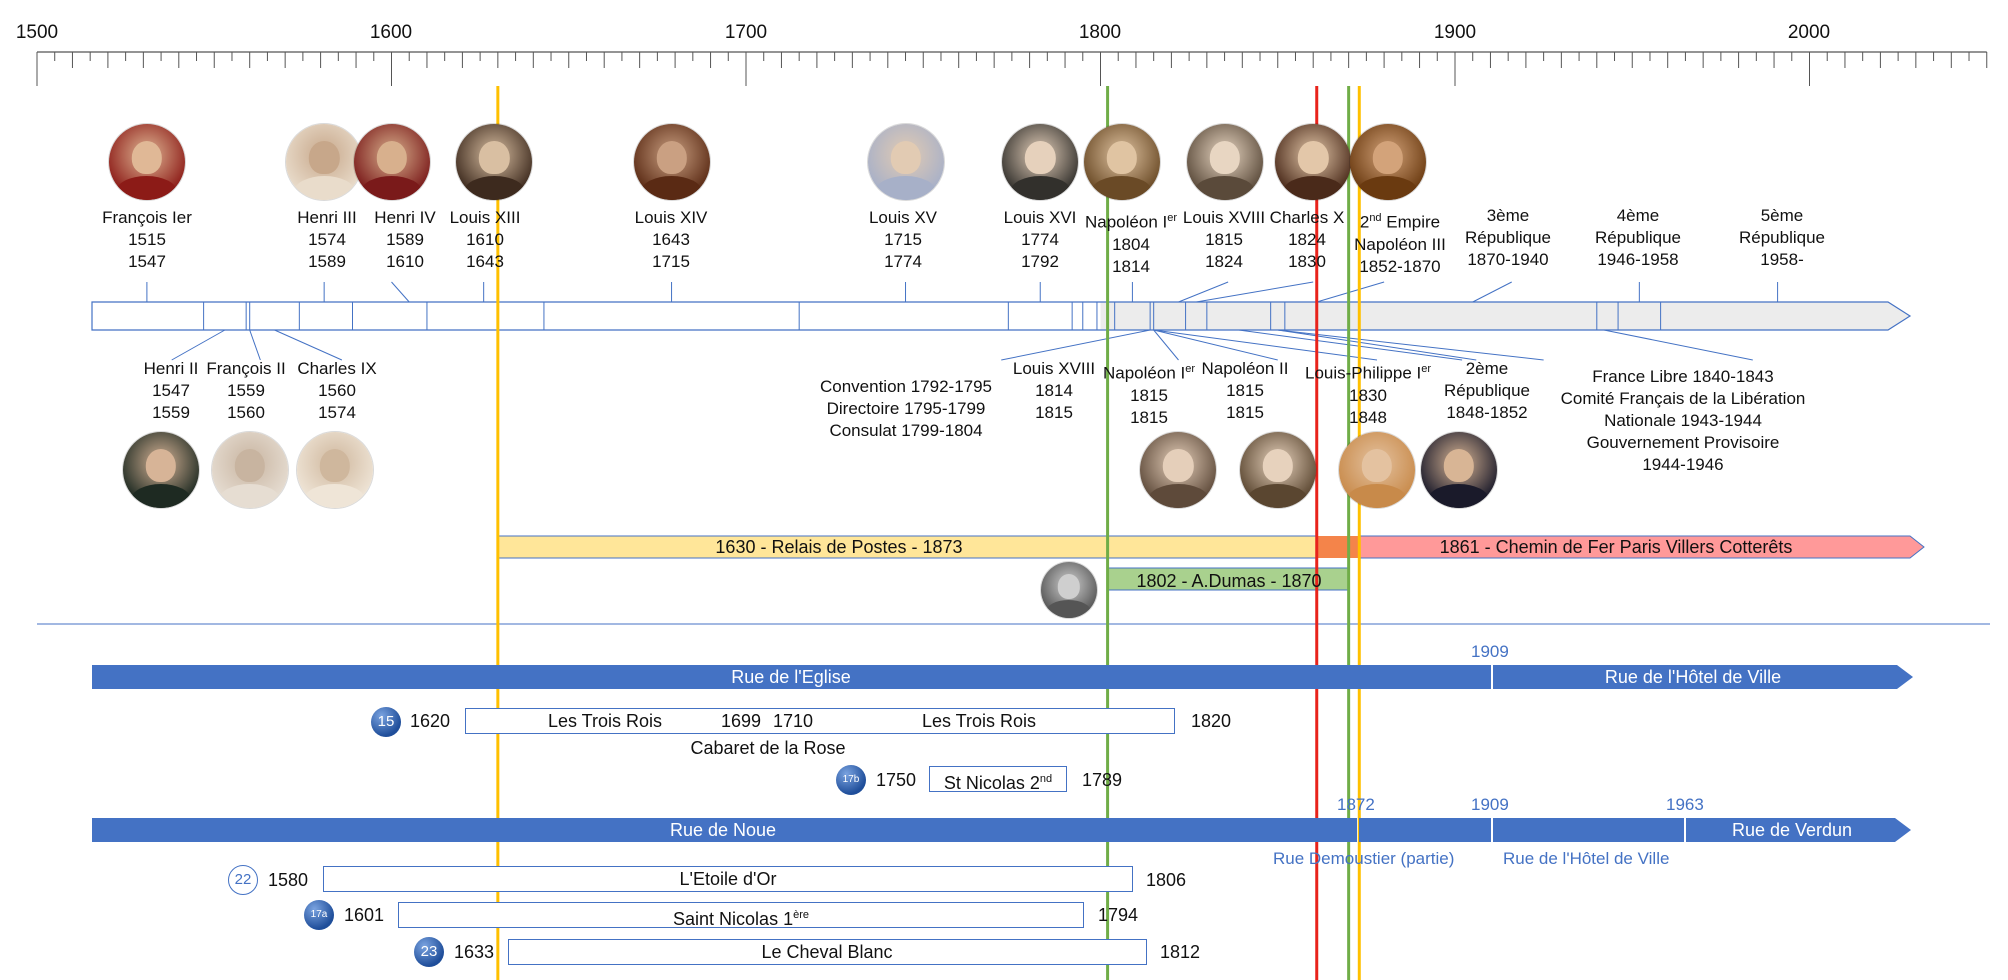 The width and height of the screenshot is (2008, 980). Describe the element at coordinates (1425, 830) in the screenshot. I see `street-bar-rue-demoustier` at that location.